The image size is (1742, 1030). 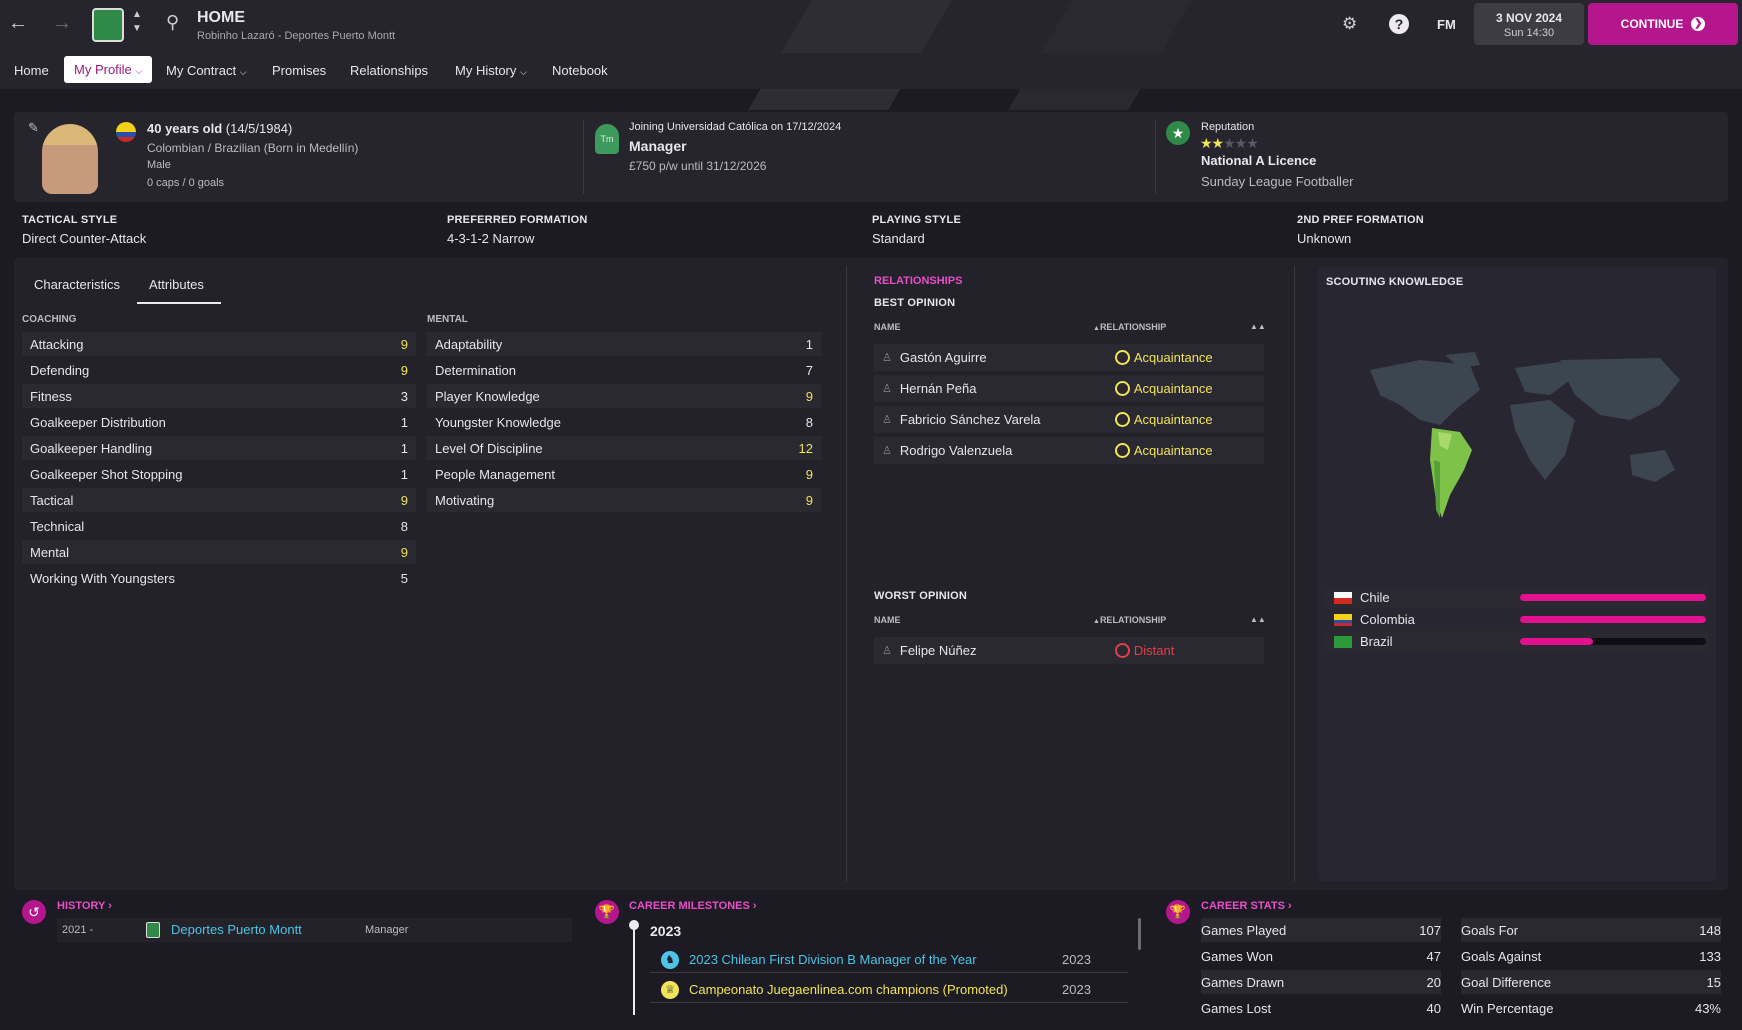 What do you see at coordinates (78, 930) in the screenshot?
I see `history-year: 2021 -` at bounding box center [78, 930].